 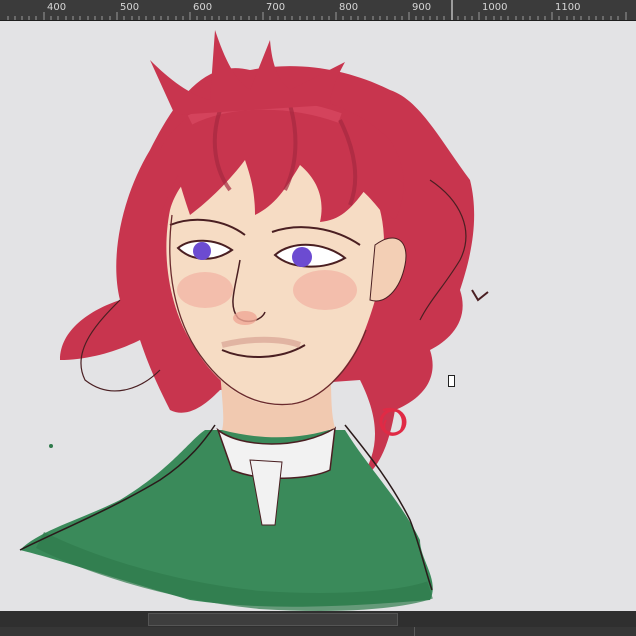 I want to click on status-divider, so click(x=414, y=631).